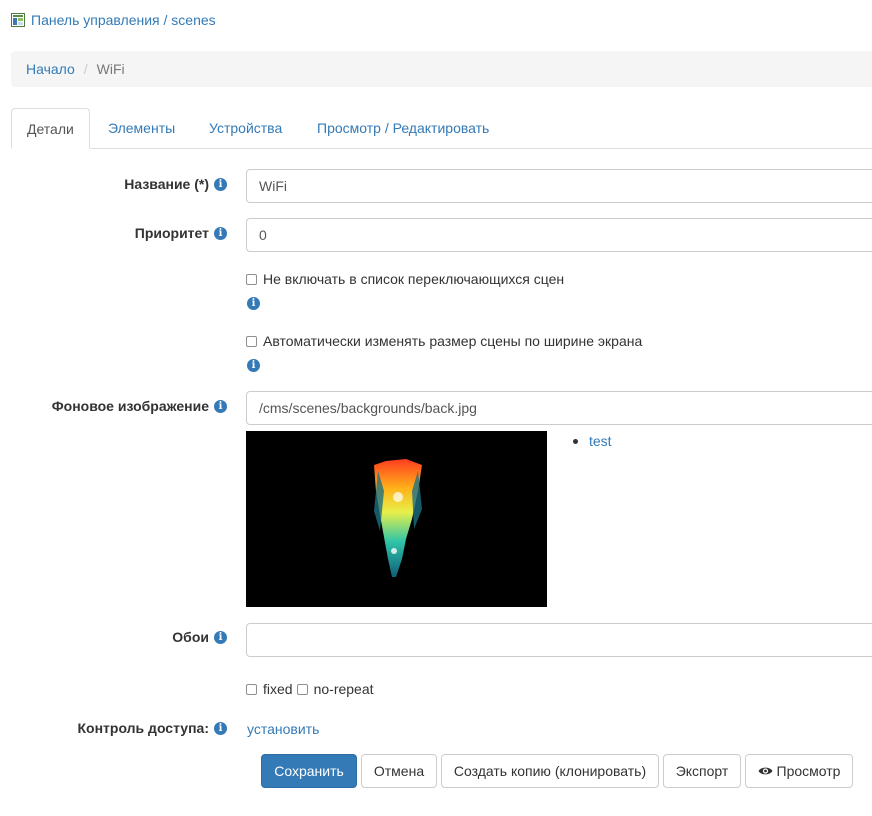 The height and width of the screenshot is (816, 872). I want to click on eye-icon, so click(765, 771).